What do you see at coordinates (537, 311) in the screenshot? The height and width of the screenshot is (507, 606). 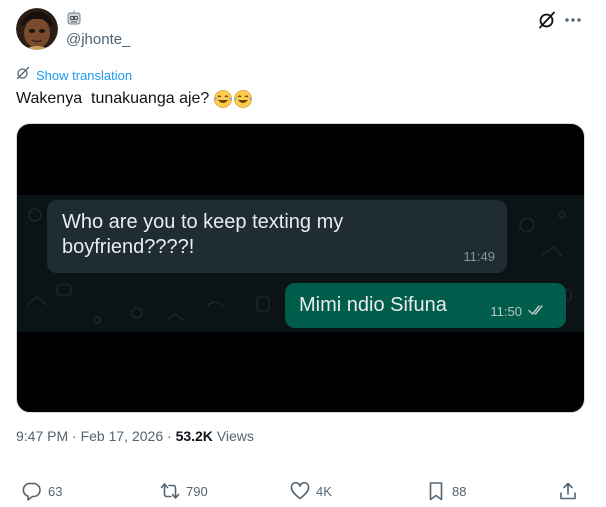 I see `read-double-check-icon` at bounding box center [537, 311].